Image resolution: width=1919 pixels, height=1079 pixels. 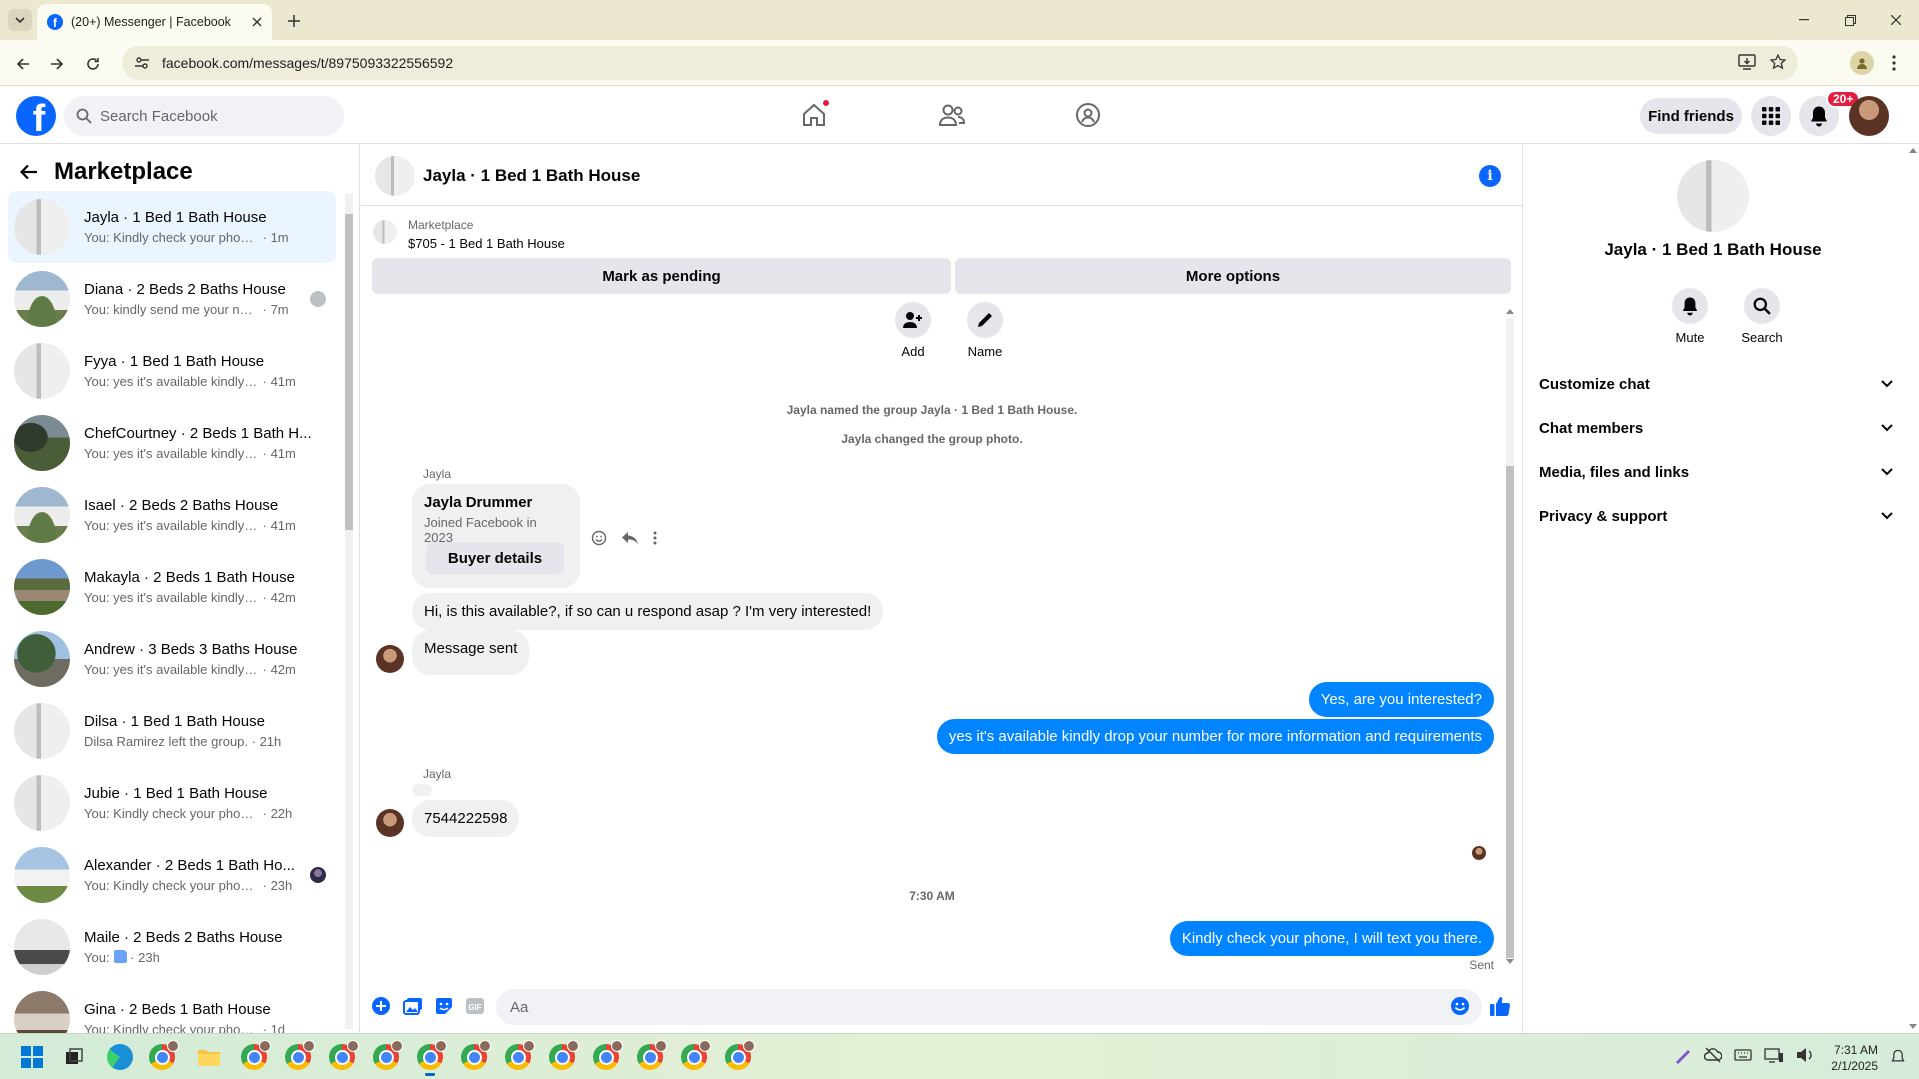 I want to click on taskbar-clock: 7:31 AM 2/1/2025, so click(x=1848, y=1058).